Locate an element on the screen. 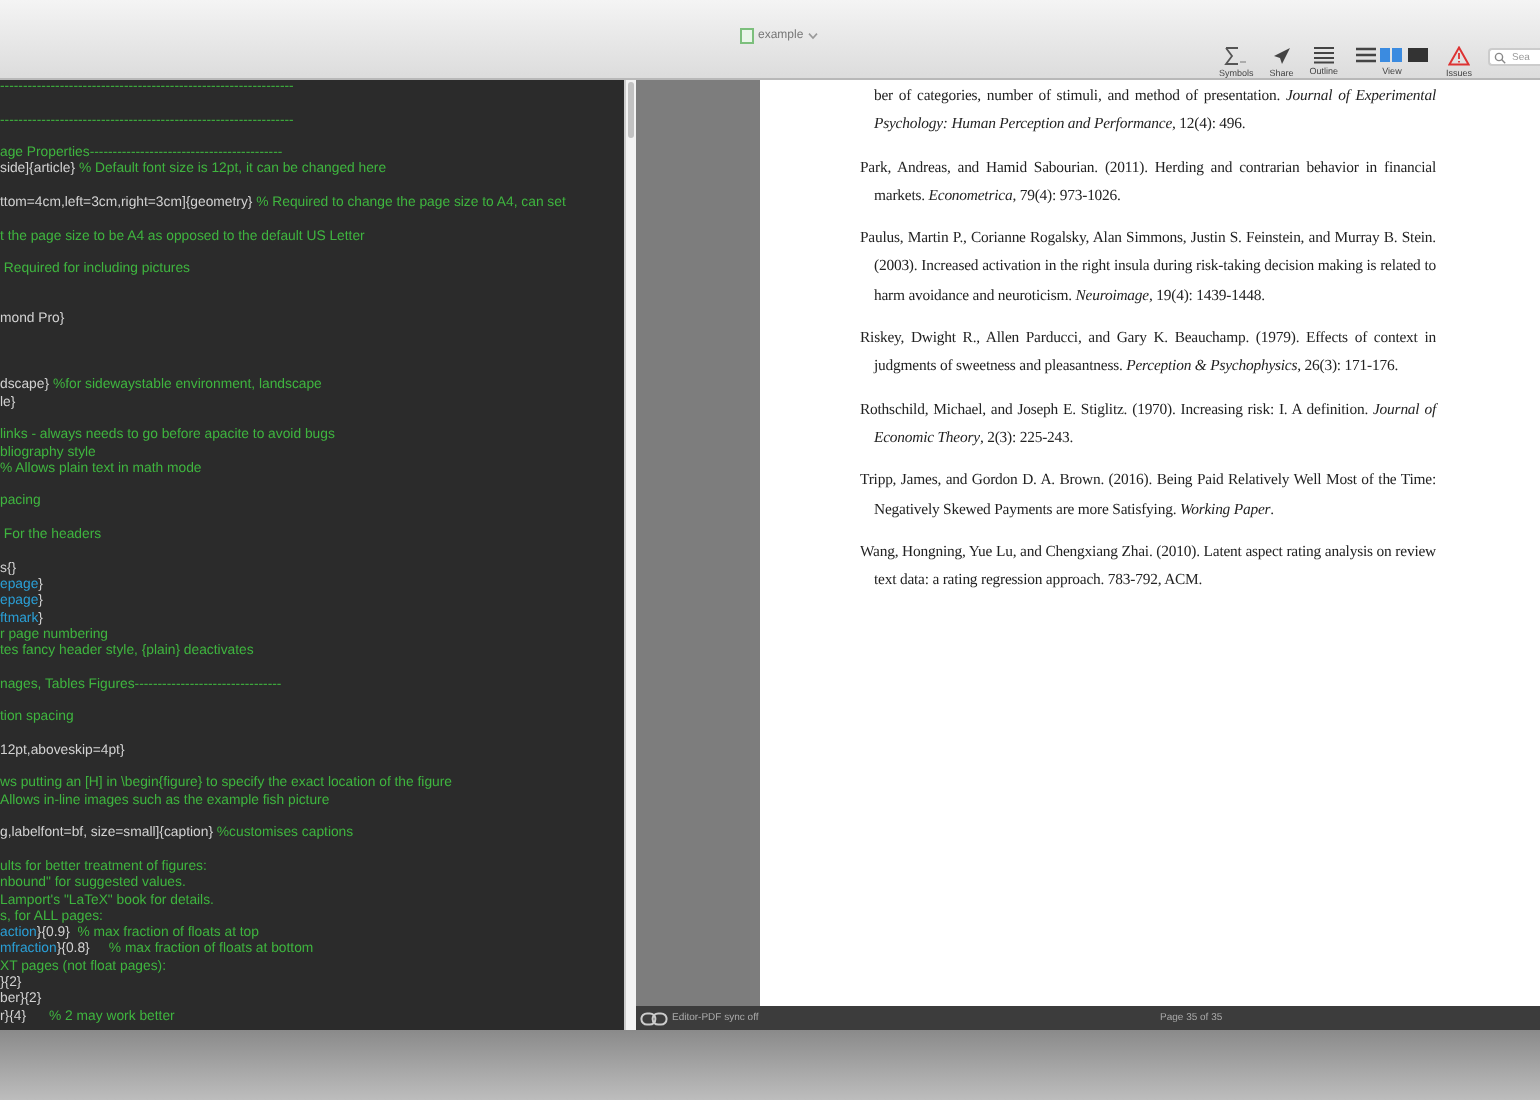 This screenshot has width=1540, height=1100. warning-icon is located at coordinates (1458, 56).